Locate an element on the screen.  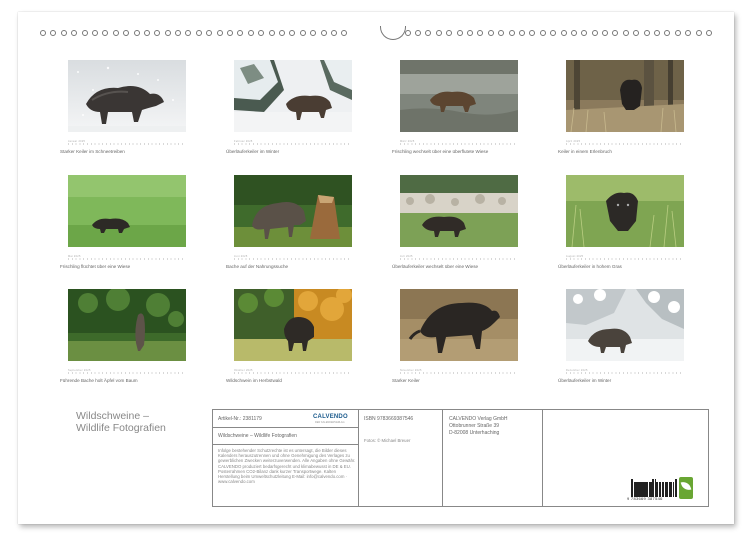
photo-cell: November 2025 Starker Keiler is located at coordinates (455, 336).